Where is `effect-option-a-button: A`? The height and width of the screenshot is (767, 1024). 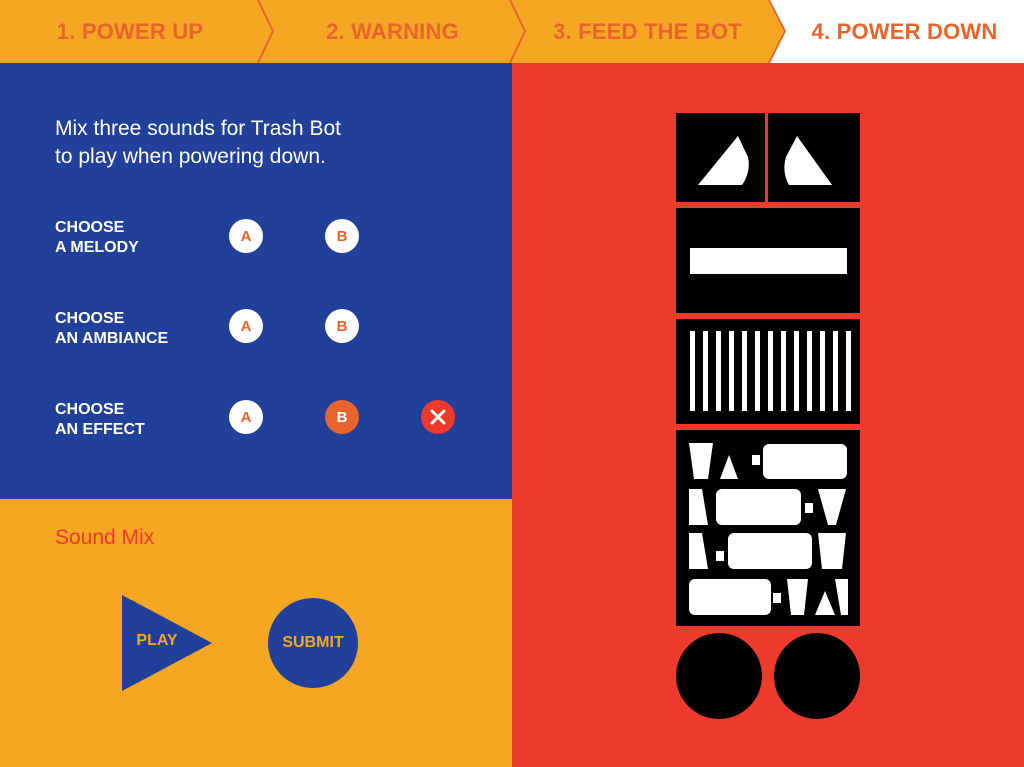 effect-option-a-button: A is located at coordinates (246, 417).